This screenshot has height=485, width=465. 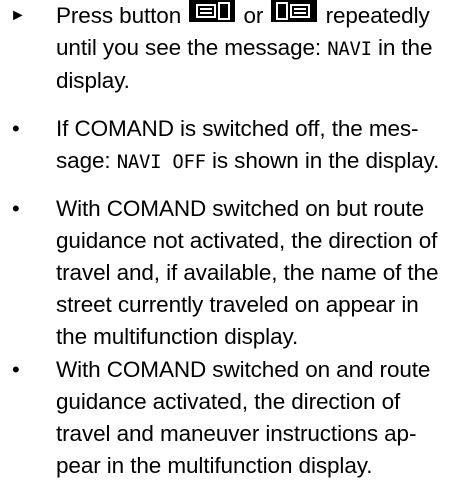 I want to click on bullet-line: guidance activated, the direction of, so click(x=228, y=401).